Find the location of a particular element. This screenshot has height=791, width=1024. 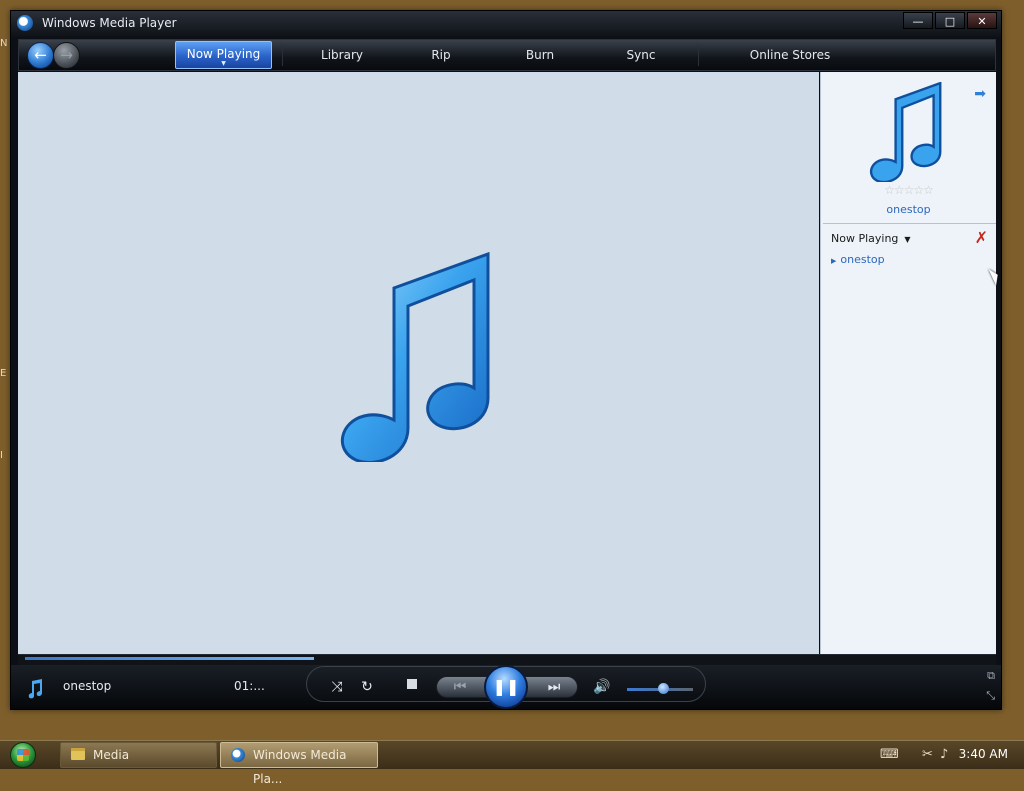

volume-icon: 🔊 is located at coordinates (602, 687).